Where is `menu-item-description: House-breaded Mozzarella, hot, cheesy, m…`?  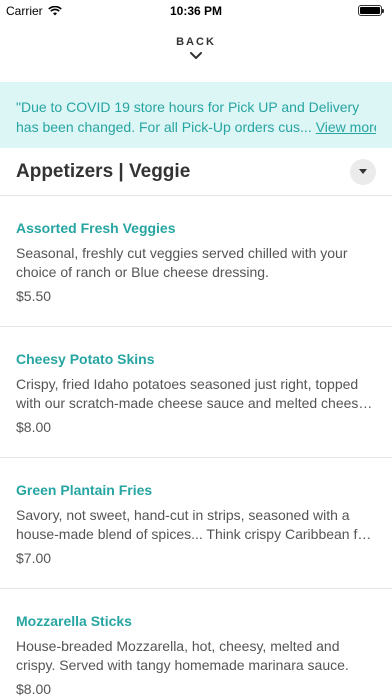
menu-item-description: House-breaded Mozzarella, hot, cheesy, m… is located at coordinates (196, 656).